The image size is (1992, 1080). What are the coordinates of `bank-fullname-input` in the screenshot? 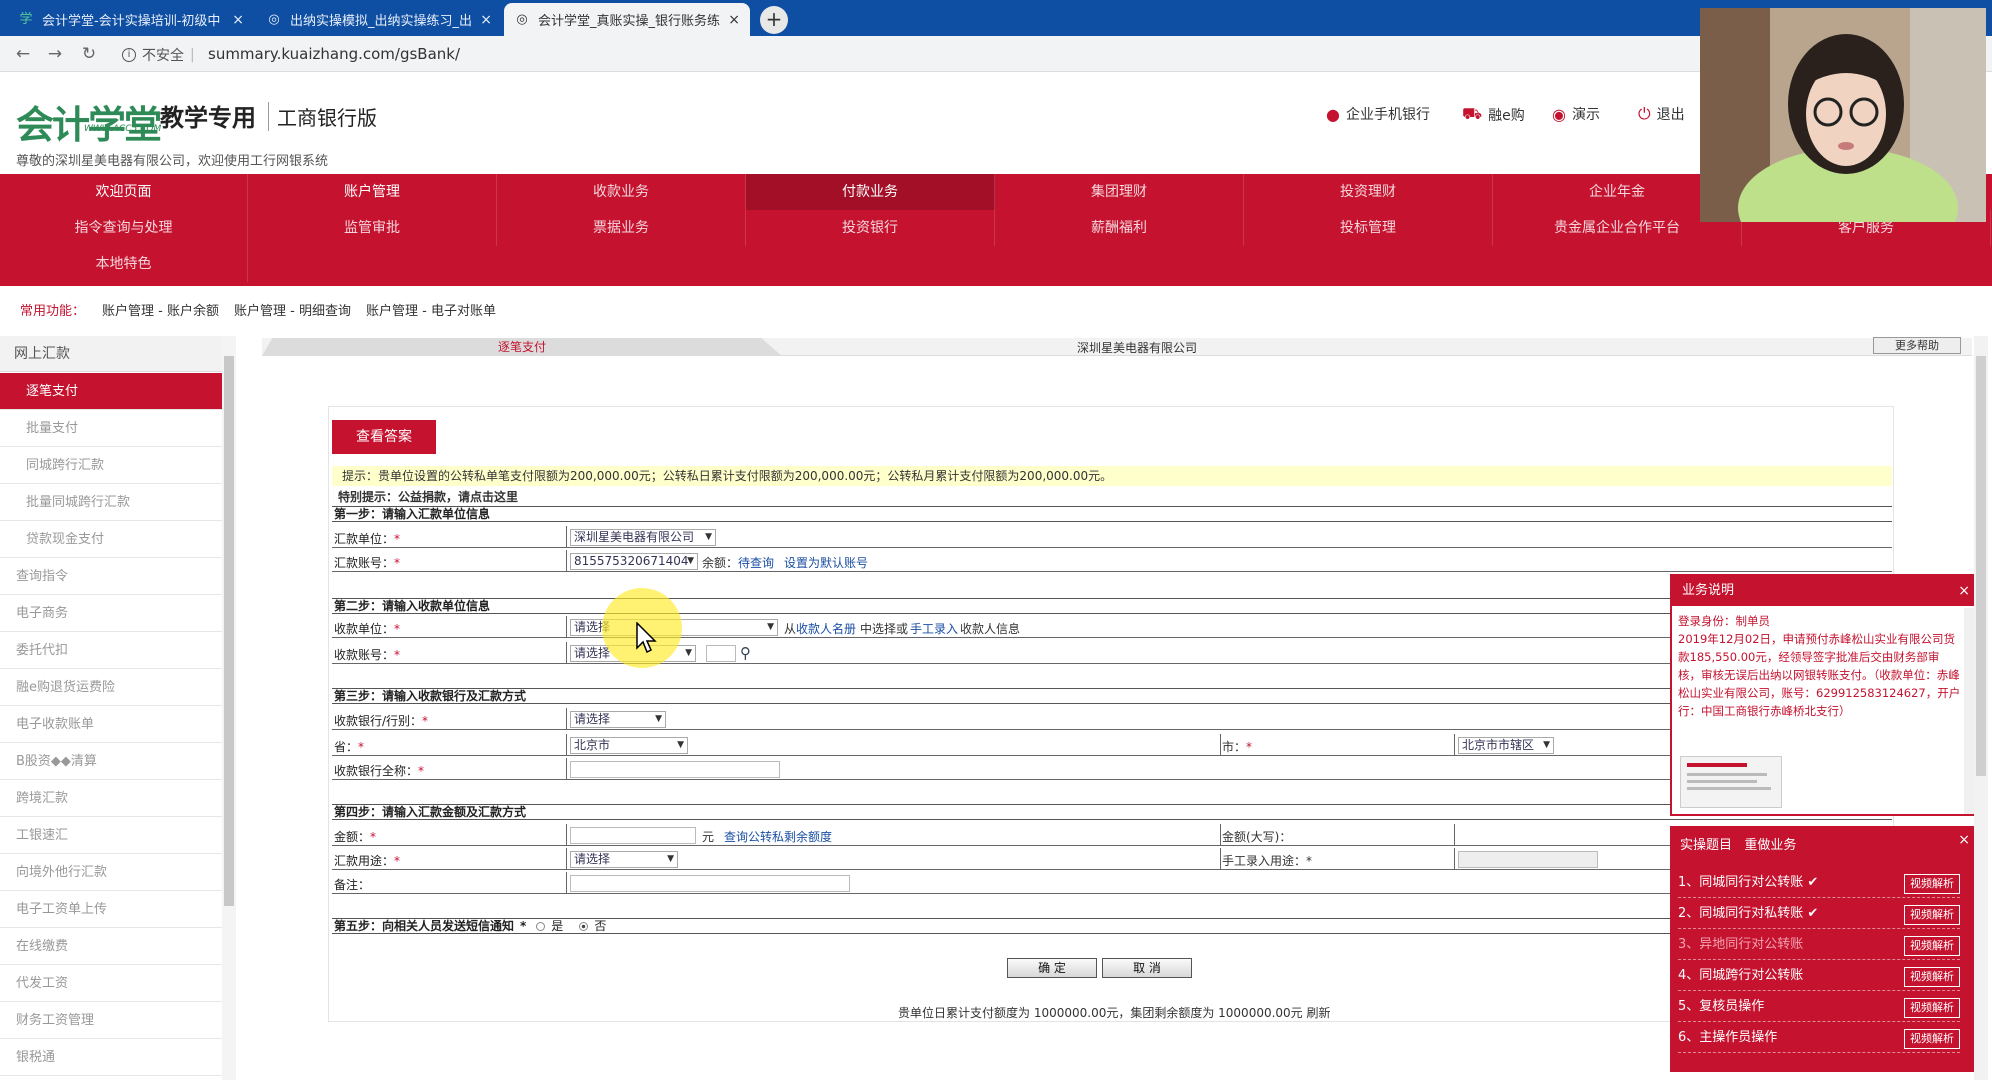 It's located at (675, 769).